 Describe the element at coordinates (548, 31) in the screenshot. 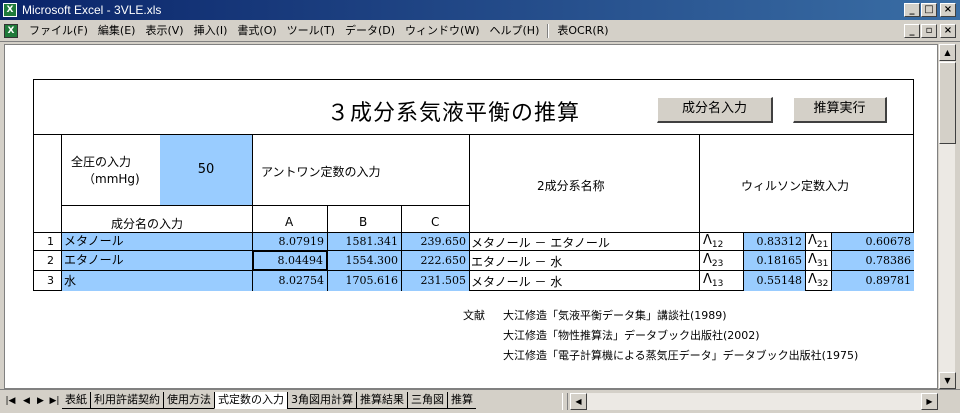

I see `menu-separator` at that location.